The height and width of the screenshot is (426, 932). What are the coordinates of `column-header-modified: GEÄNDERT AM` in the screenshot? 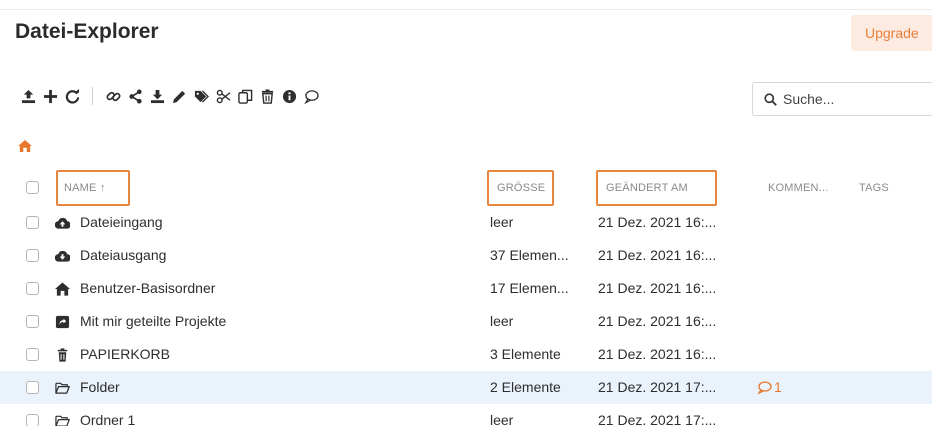 It's located at (647, 188).